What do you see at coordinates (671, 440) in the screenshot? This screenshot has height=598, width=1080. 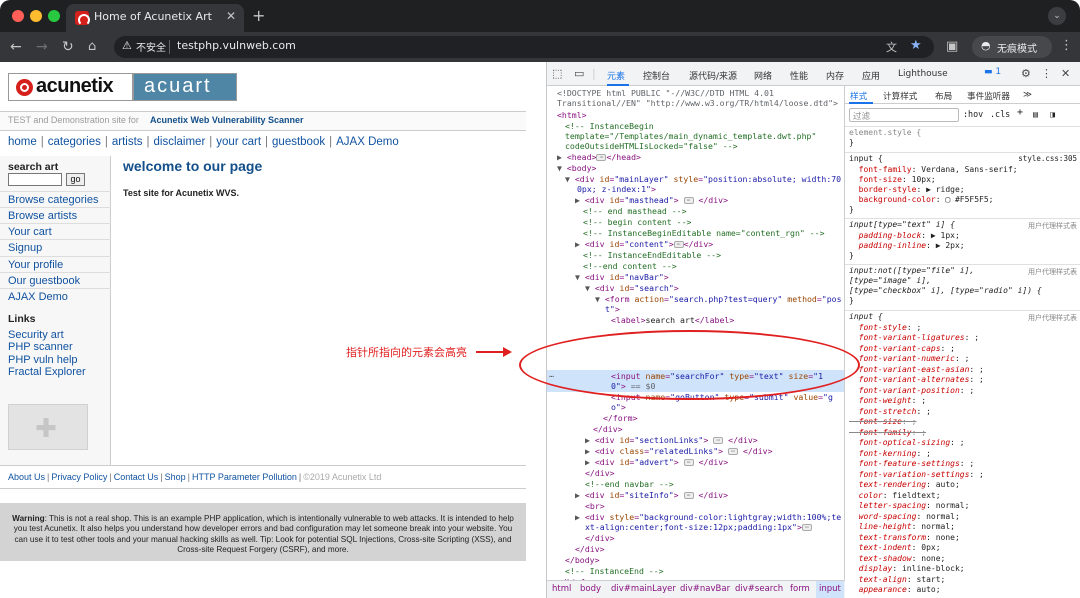 I see `sectionlinks-node: ▶ <div id="sectionLinks"> ⋯ </div>` at bounding box center [671, 440].